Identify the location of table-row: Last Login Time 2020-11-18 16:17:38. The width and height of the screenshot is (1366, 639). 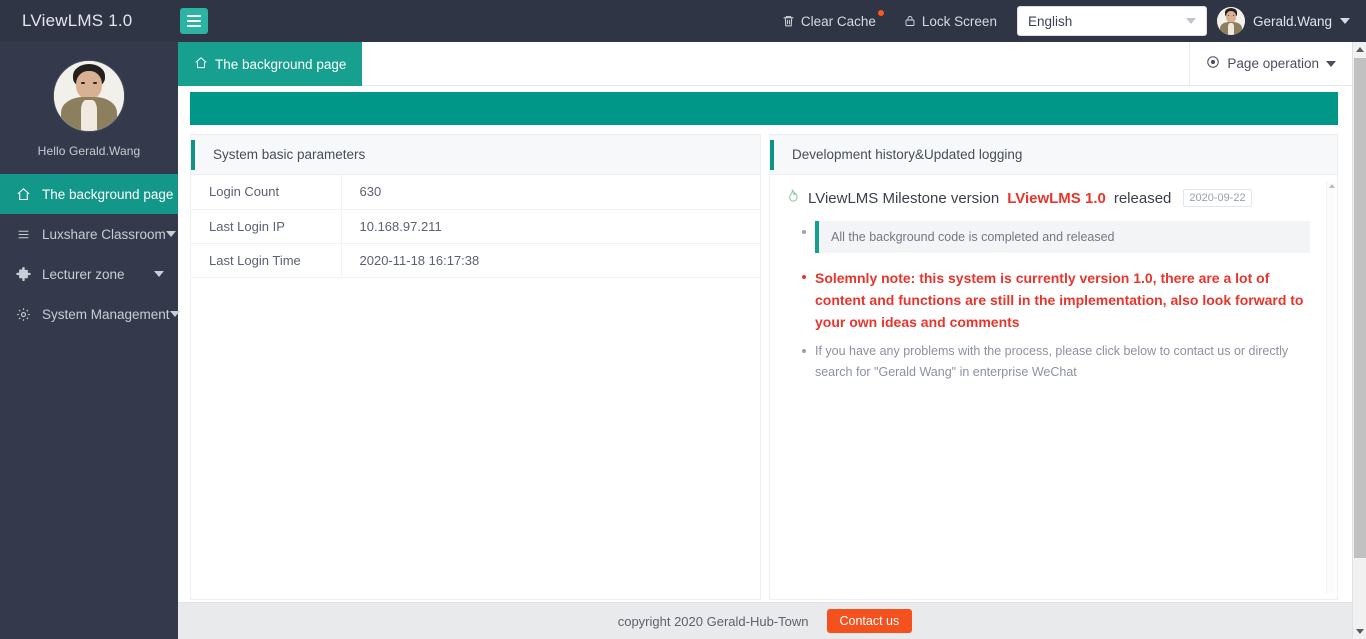
(475, 260).